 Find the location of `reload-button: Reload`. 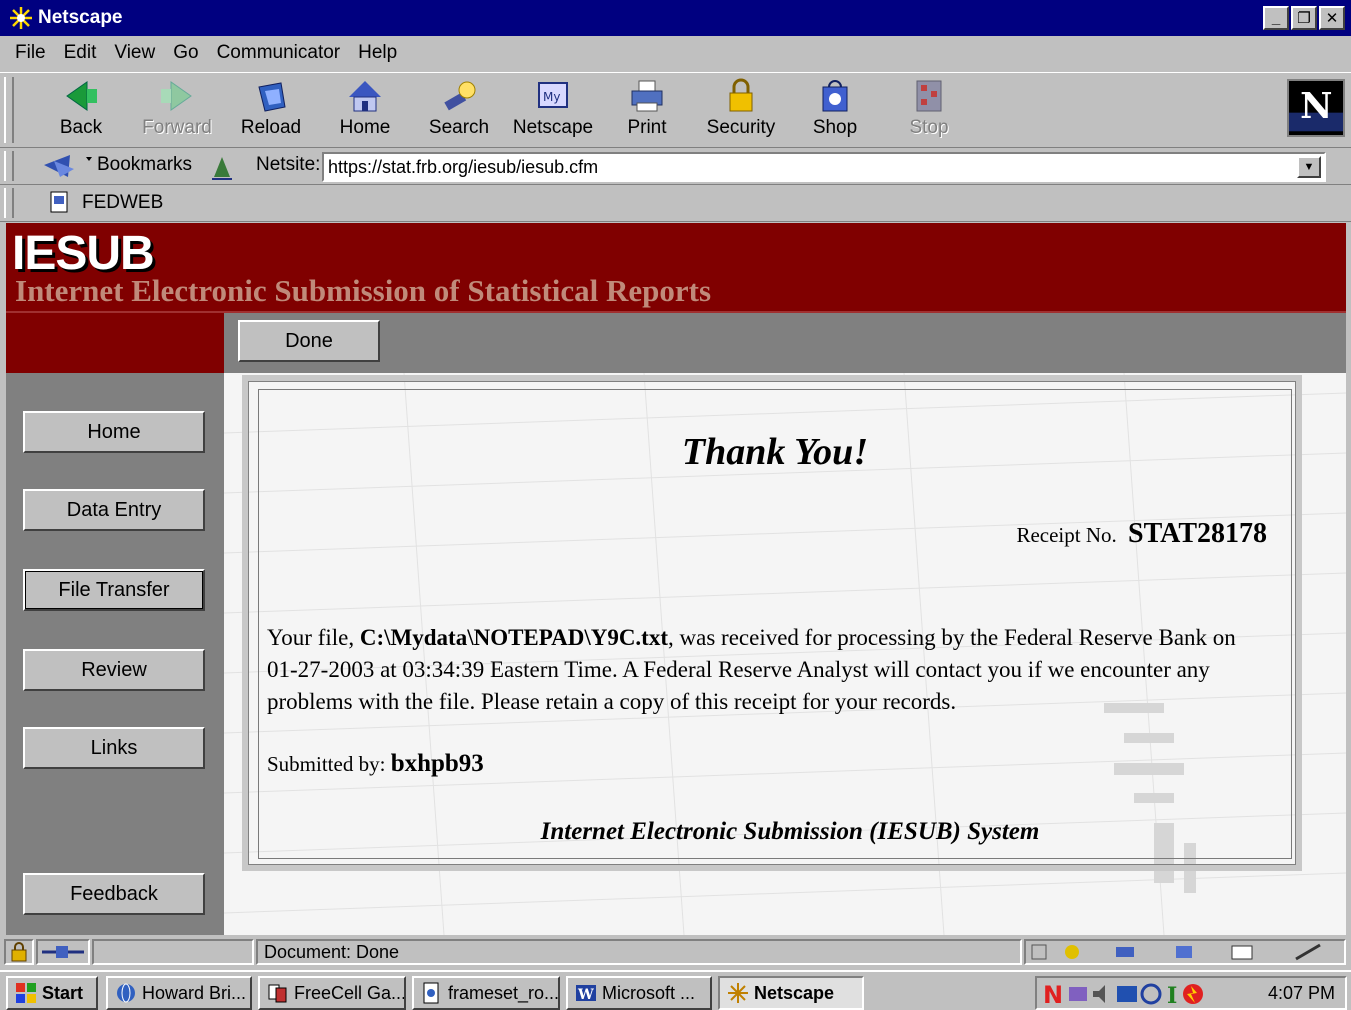

reload-button: Reload is located at coordinates (271, 110).